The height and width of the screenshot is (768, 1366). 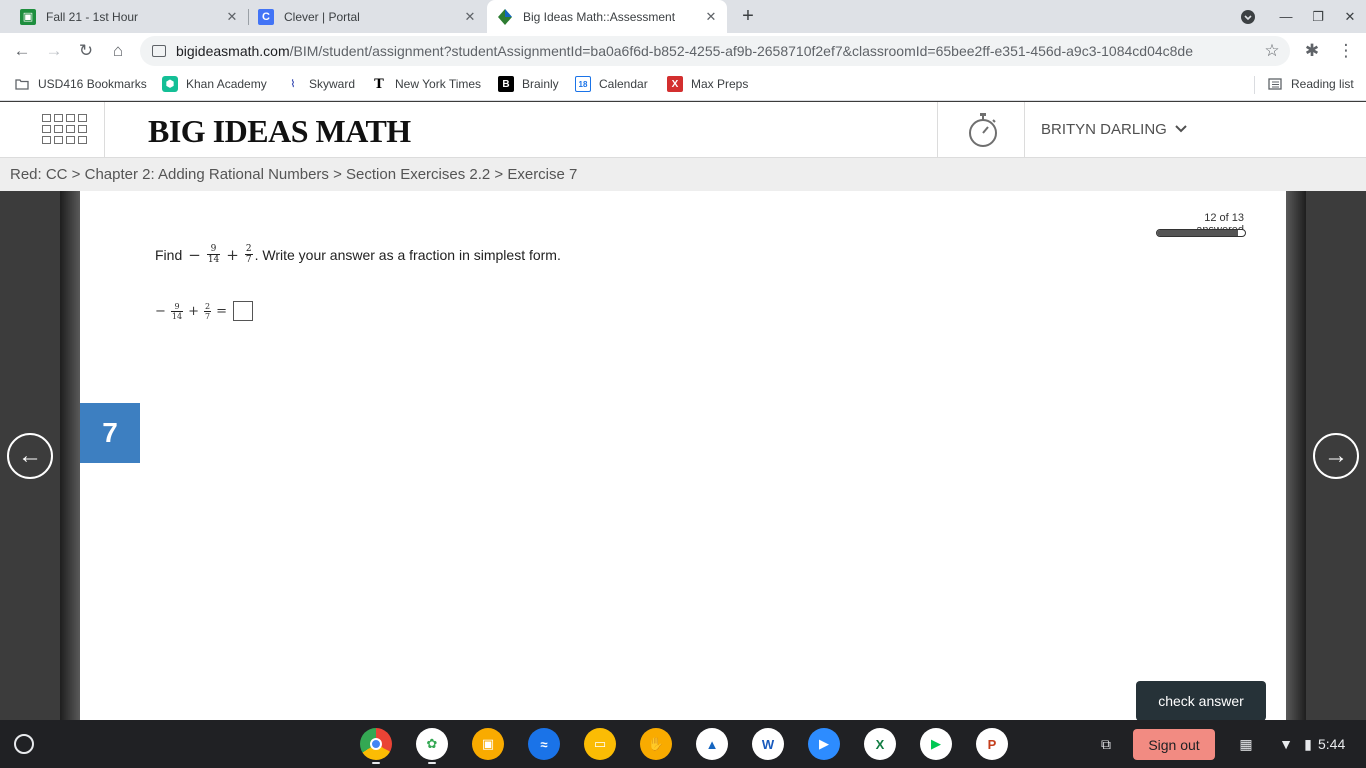 I want to click on bookmark-skyward: ⌇ Skyward, so click(x=320, y=84).